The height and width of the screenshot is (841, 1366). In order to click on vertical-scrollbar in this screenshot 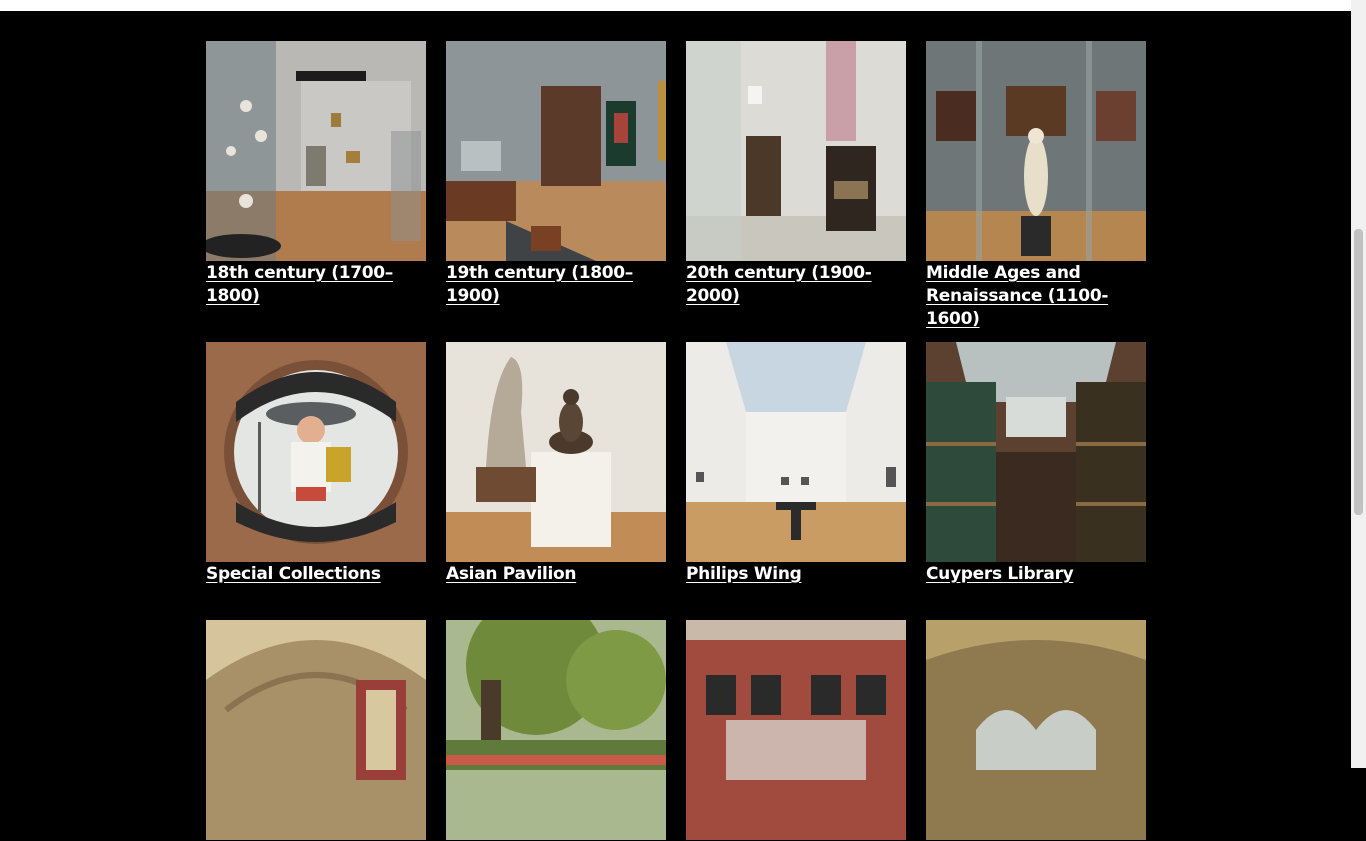, I will do `click(1358, 384)`.